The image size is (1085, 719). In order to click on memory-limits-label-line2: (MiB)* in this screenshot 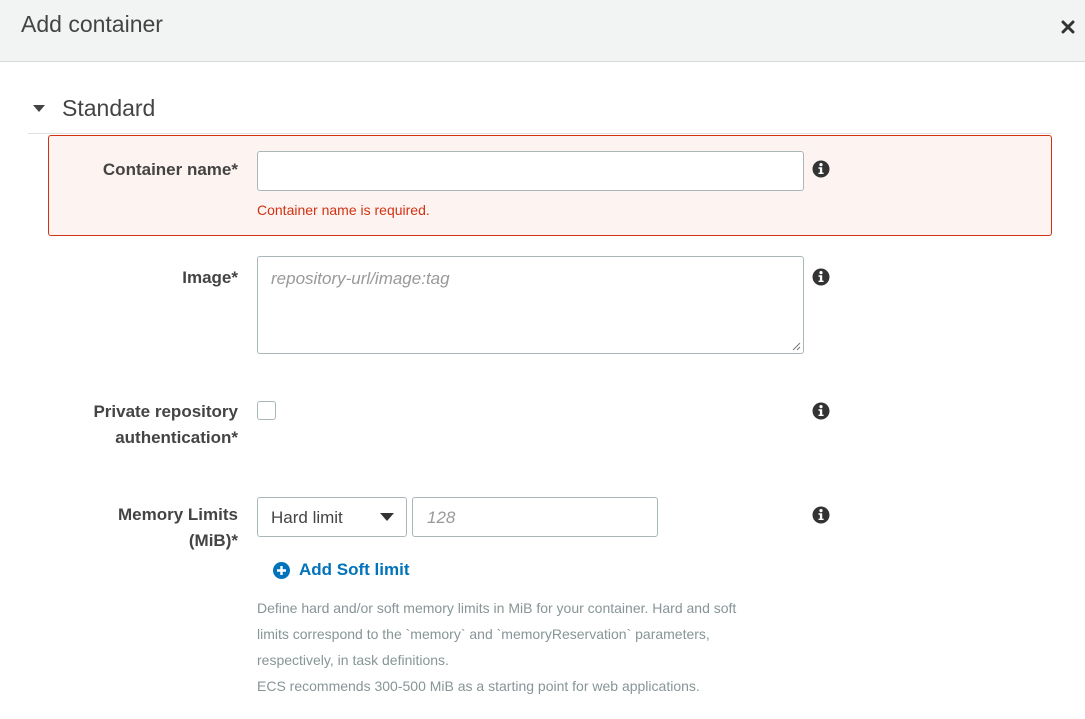, I will do `click(213, 540)`.